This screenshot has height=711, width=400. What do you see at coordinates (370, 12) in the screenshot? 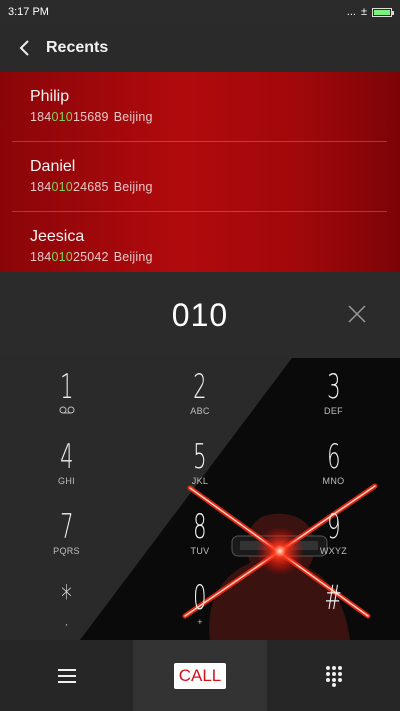
I see `status-icons: ... ±` at bounding box center [370, 12].